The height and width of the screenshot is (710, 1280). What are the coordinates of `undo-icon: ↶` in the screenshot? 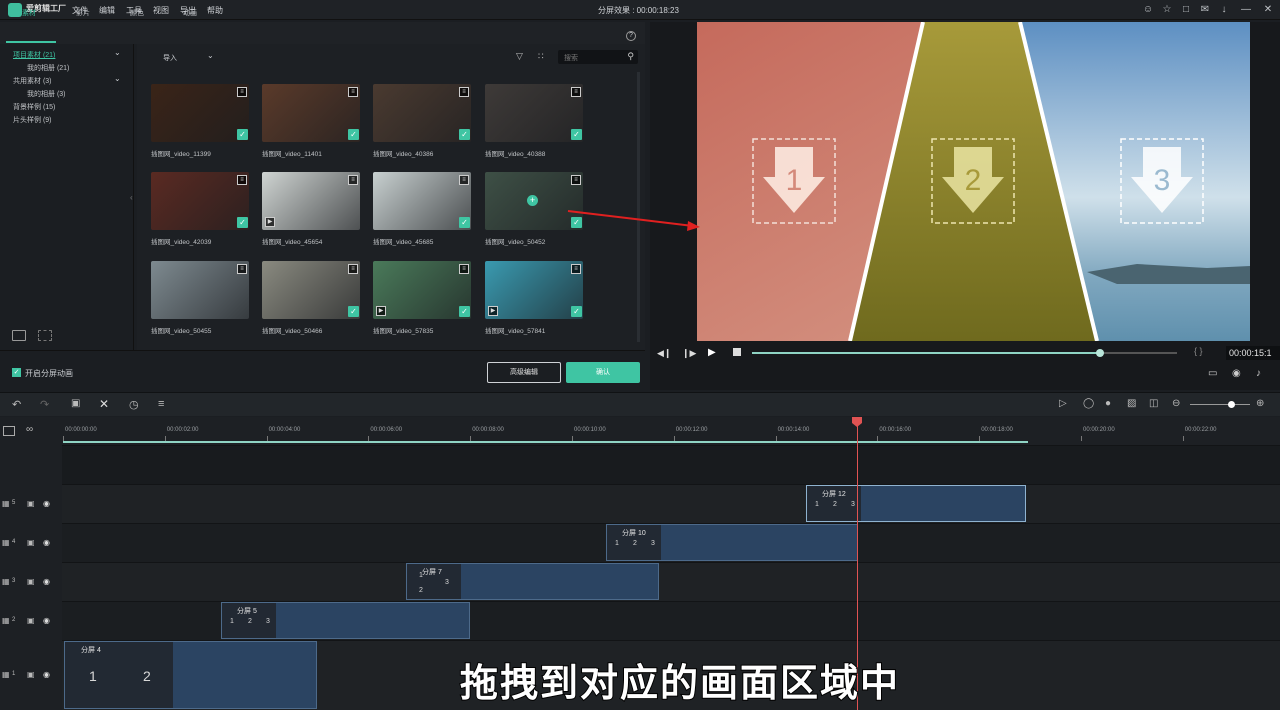 It's located at (16, 404).